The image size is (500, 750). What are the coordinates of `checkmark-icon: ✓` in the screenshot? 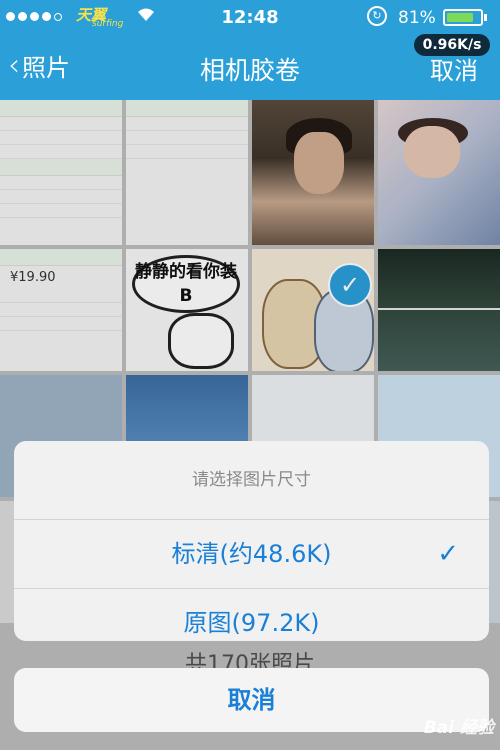 It's located at (448, 554).